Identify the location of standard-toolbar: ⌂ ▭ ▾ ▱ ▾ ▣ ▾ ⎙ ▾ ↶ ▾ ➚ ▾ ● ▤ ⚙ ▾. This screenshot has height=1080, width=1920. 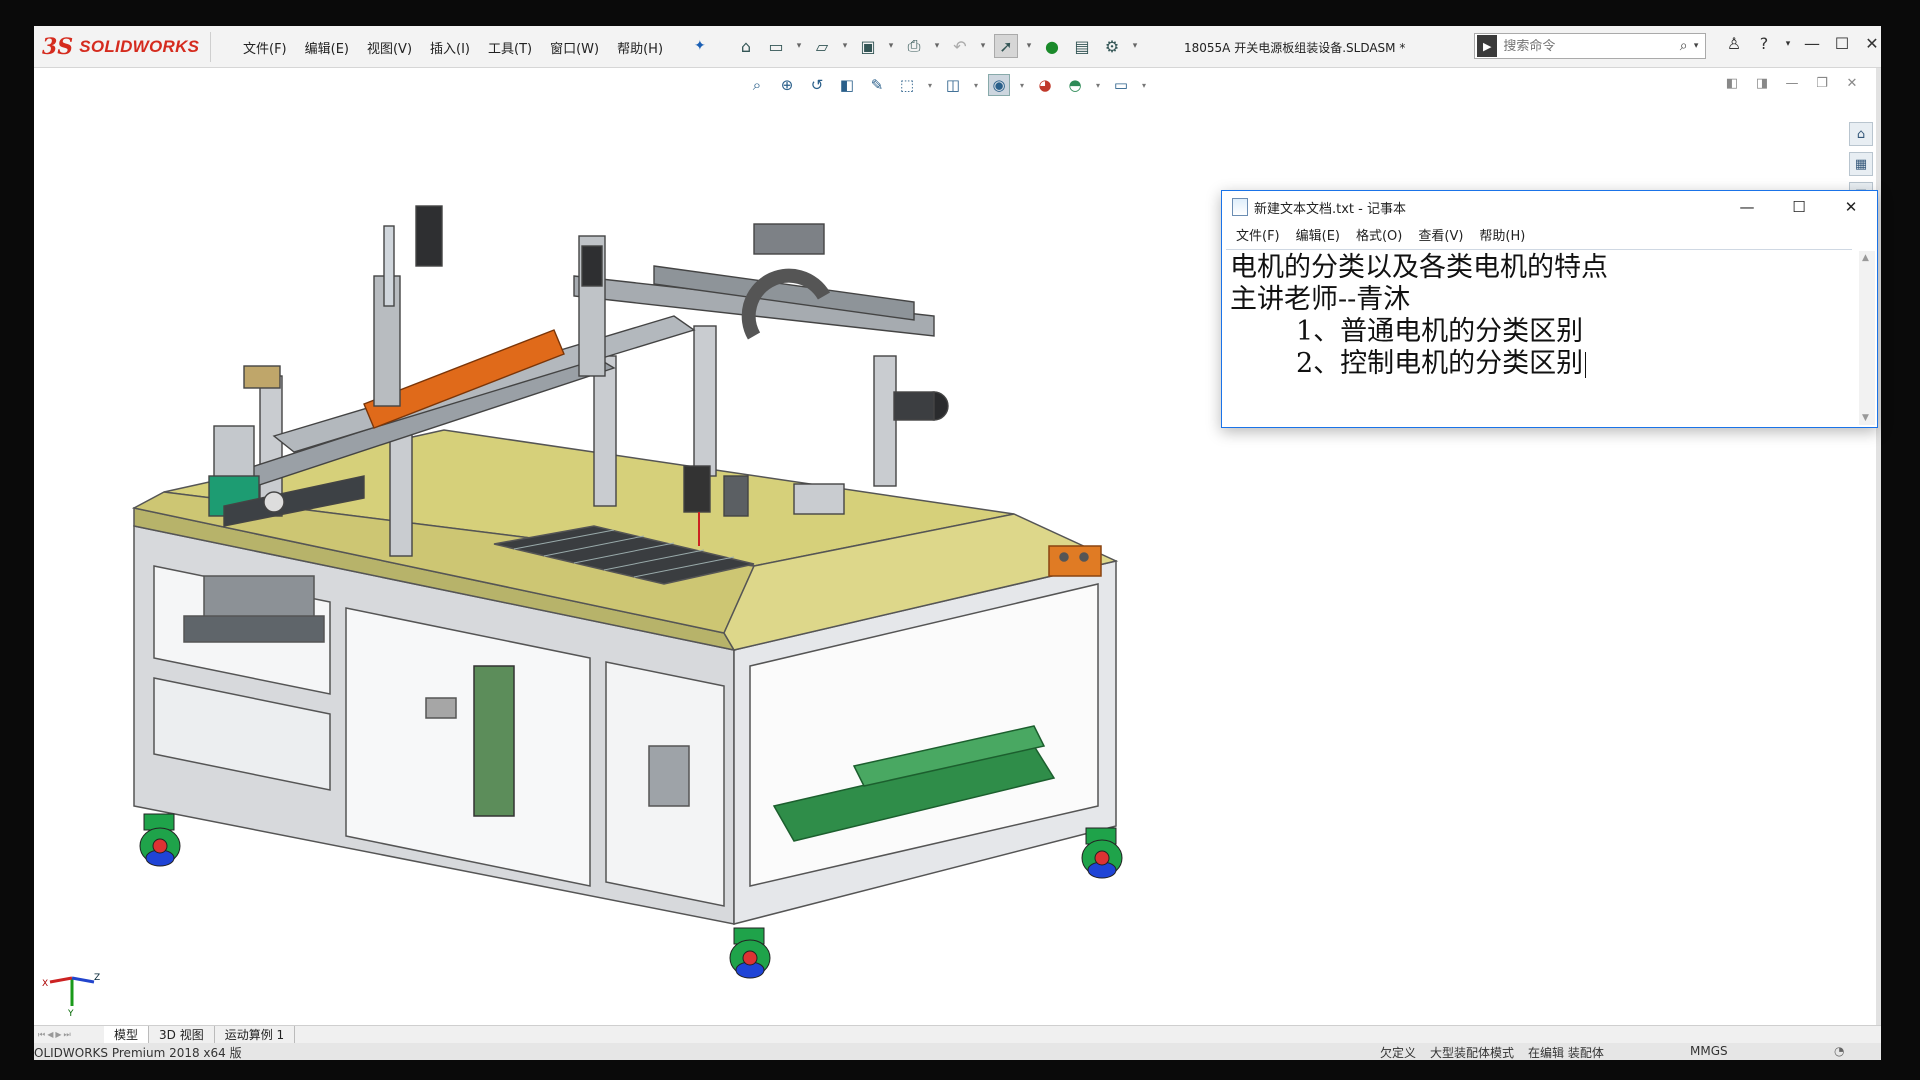
(937, 46).